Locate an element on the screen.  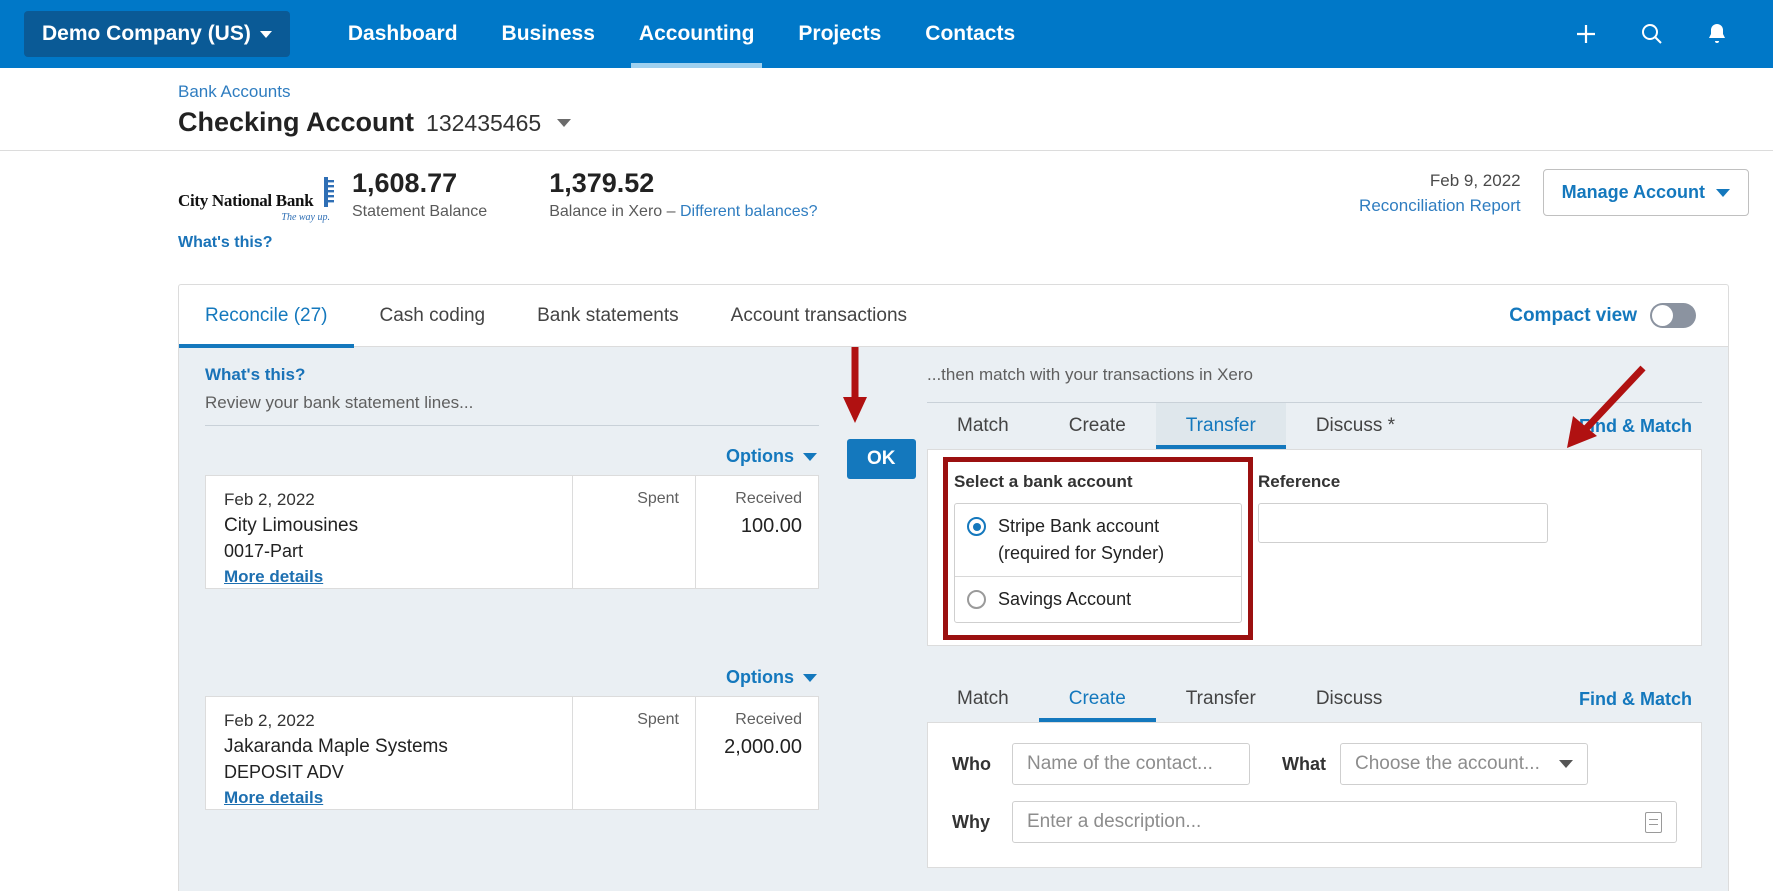
statement-balance-label: Statement Balance is located at coordinates (420, 211).